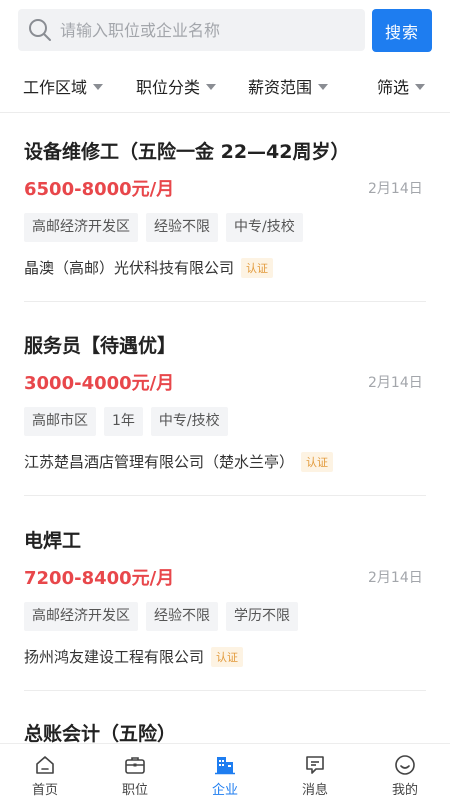 The width and height of the screenshot is (450, 800). I want to click on job-tag: 高邮市区, so click(60, 421).